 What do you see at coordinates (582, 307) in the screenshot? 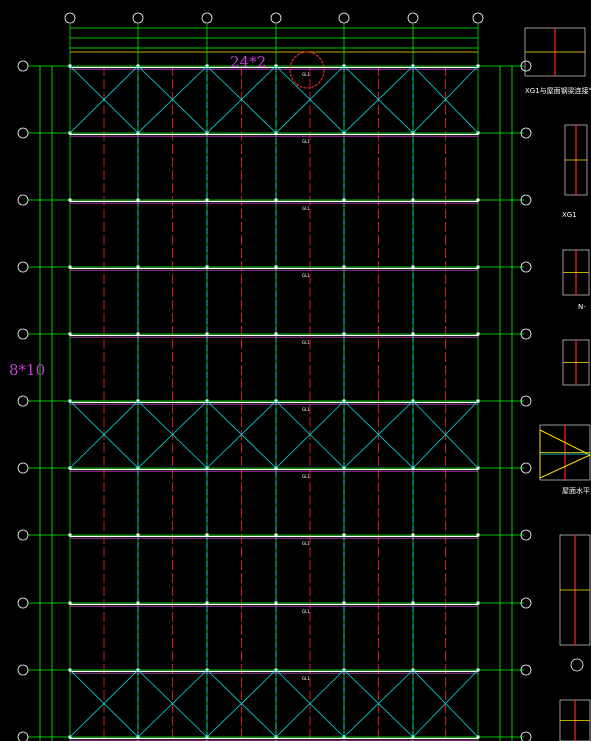
I see `detail-title-node: N-` at bounding box center [582, 307].